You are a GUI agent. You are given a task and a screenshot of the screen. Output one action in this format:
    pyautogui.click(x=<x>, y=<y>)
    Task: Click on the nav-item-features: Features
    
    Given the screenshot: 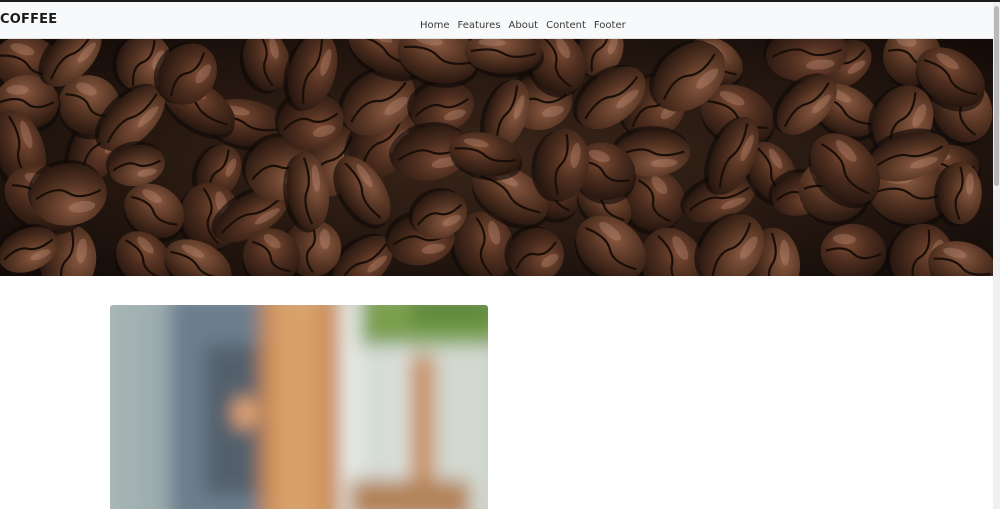 What is the action you would take?
    pyautogui.click(x=479, y=23)
    